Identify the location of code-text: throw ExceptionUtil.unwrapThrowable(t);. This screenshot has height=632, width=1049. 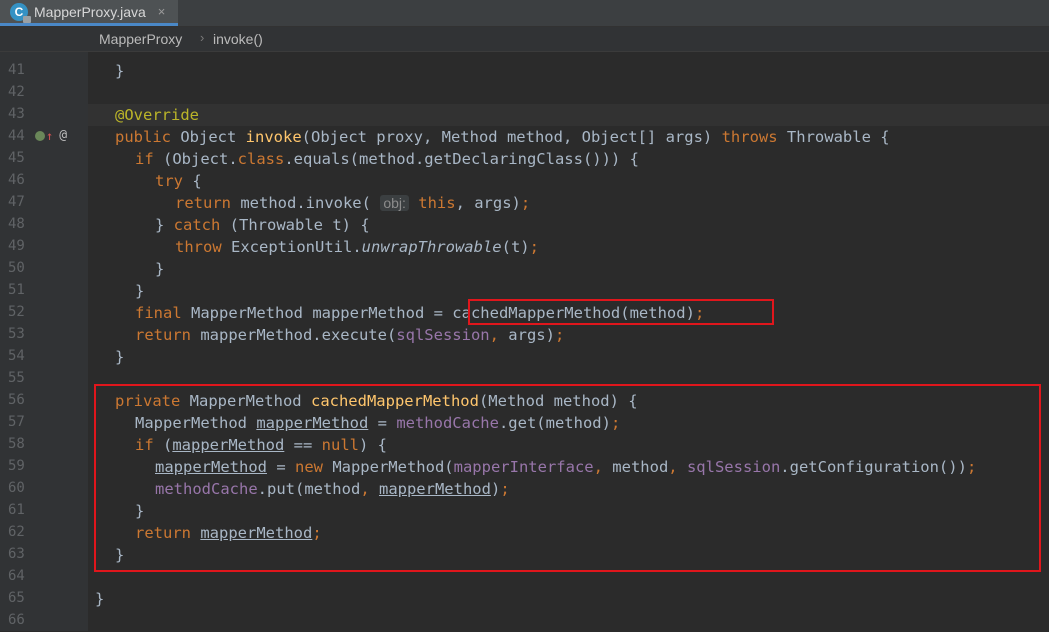
(357, 247).